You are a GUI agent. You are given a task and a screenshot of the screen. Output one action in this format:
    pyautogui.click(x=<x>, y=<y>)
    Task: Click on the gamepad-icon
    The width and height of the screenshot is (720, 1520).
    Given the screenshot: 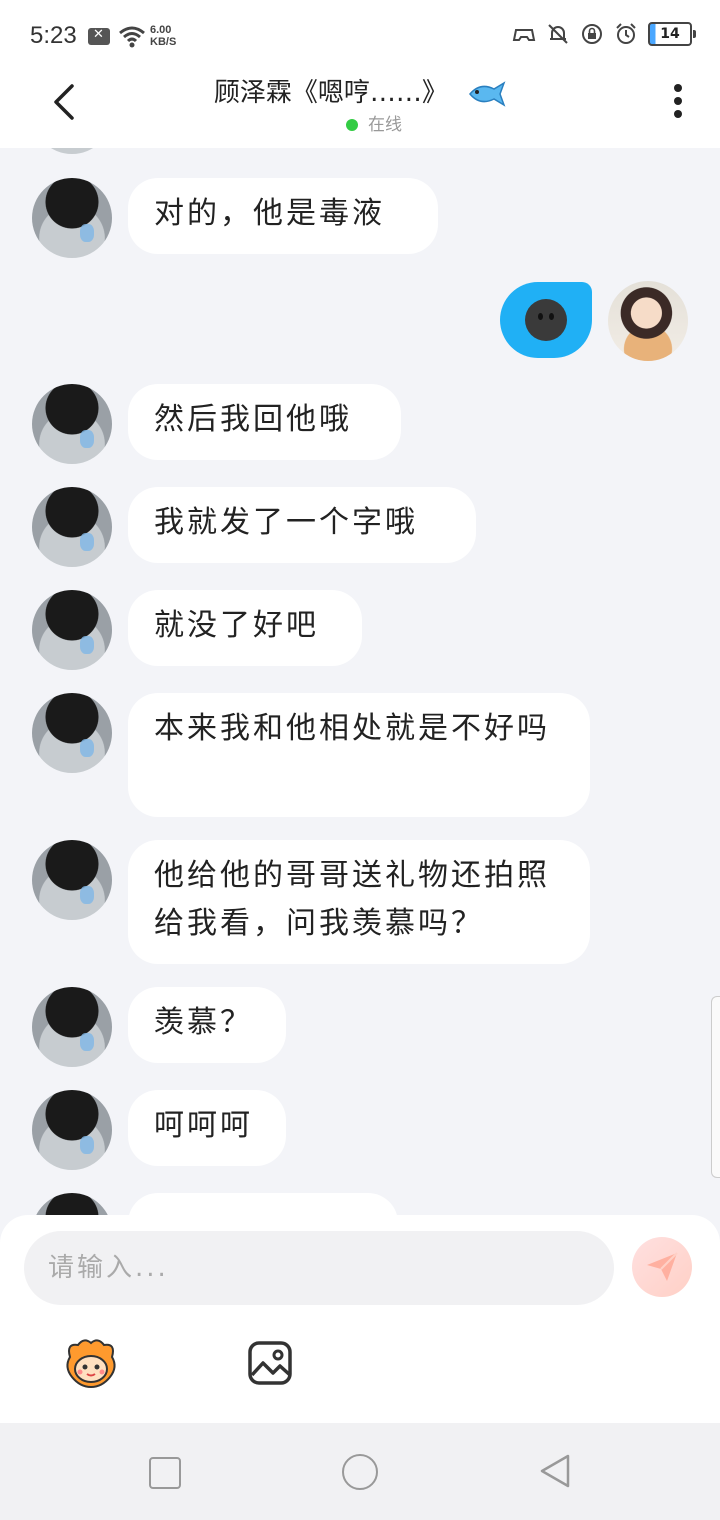 What is the action you would take?
    pyautogui.click(x=524, y=35)
    